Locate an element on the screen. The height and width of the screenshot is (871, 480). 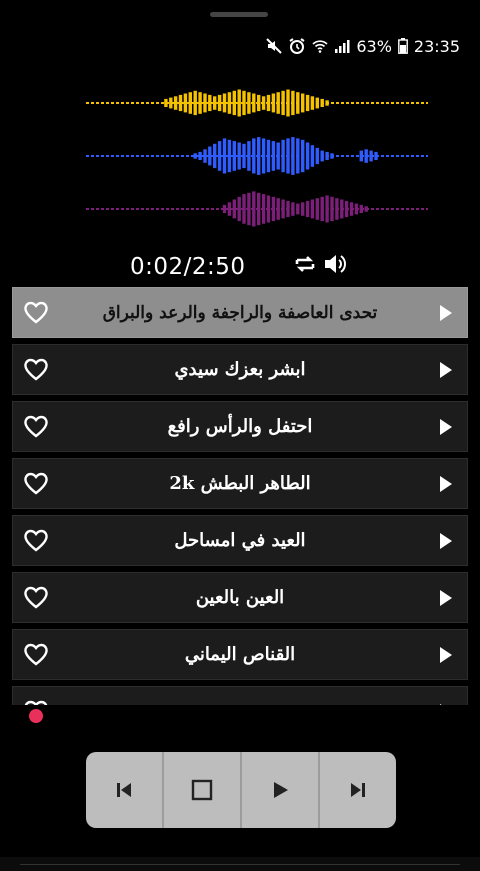
clock: 23:35 is located at coordinates (436, 46).